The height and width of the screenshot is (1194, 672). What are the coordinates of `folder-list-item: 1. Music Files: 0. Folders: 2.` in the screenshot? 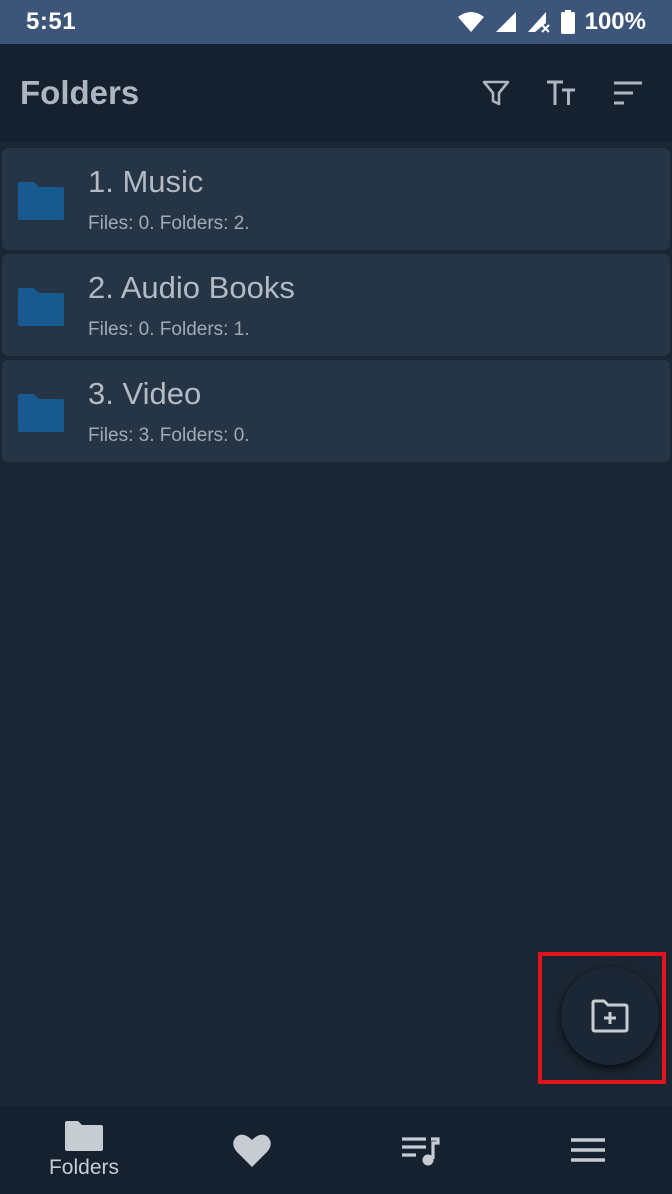 It's located at (336, 199).